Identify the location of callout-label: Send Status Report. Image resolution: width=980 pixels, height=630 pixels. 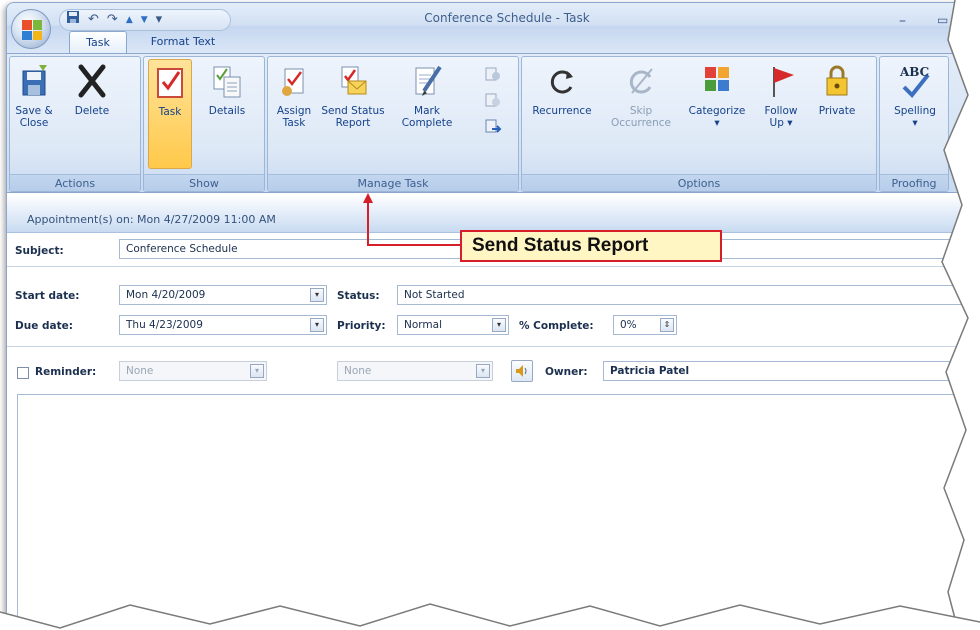
(591, 246).